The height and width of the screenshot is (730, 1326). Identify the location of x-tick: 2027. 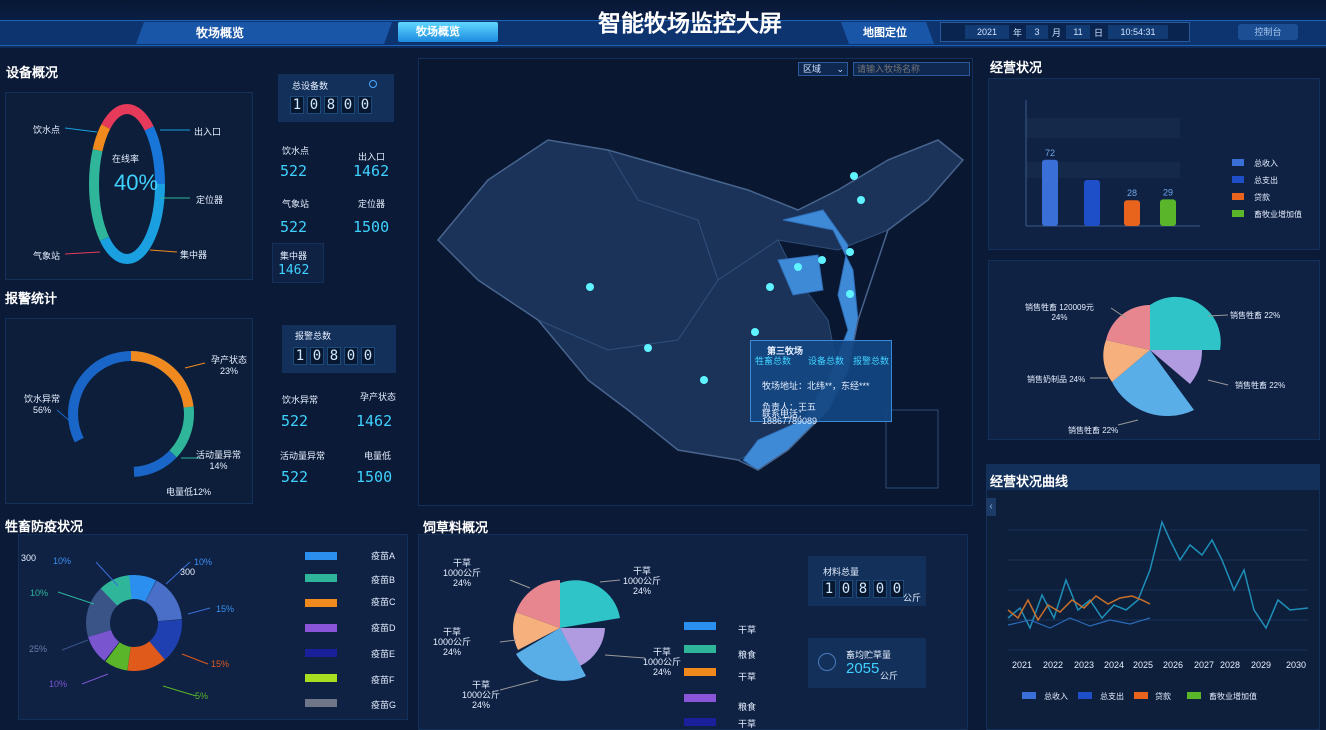
(1204, 665).